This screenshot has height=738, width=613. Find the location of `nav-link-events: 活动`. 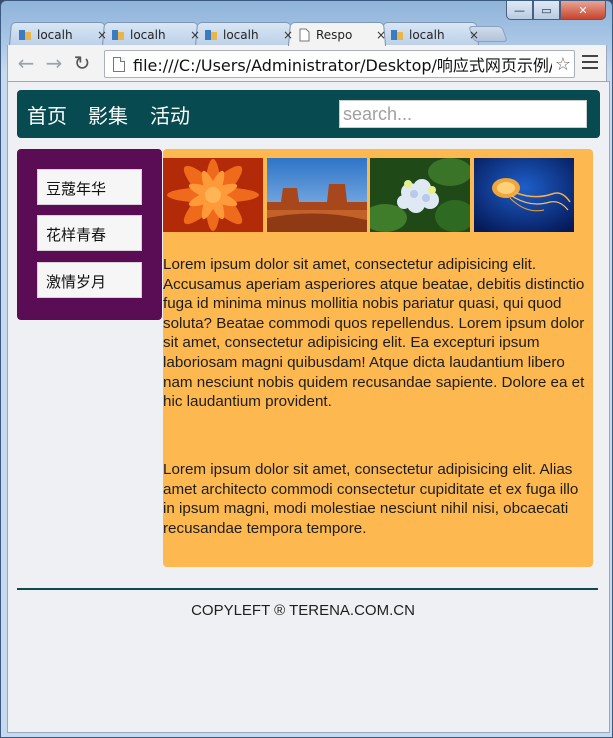

nav-link-events: 活动 is located at coordinates (170, 114).